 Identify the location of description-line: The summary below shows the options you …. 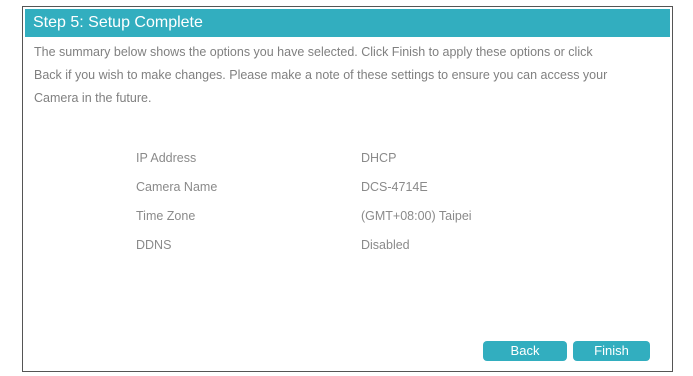
(313, 52).